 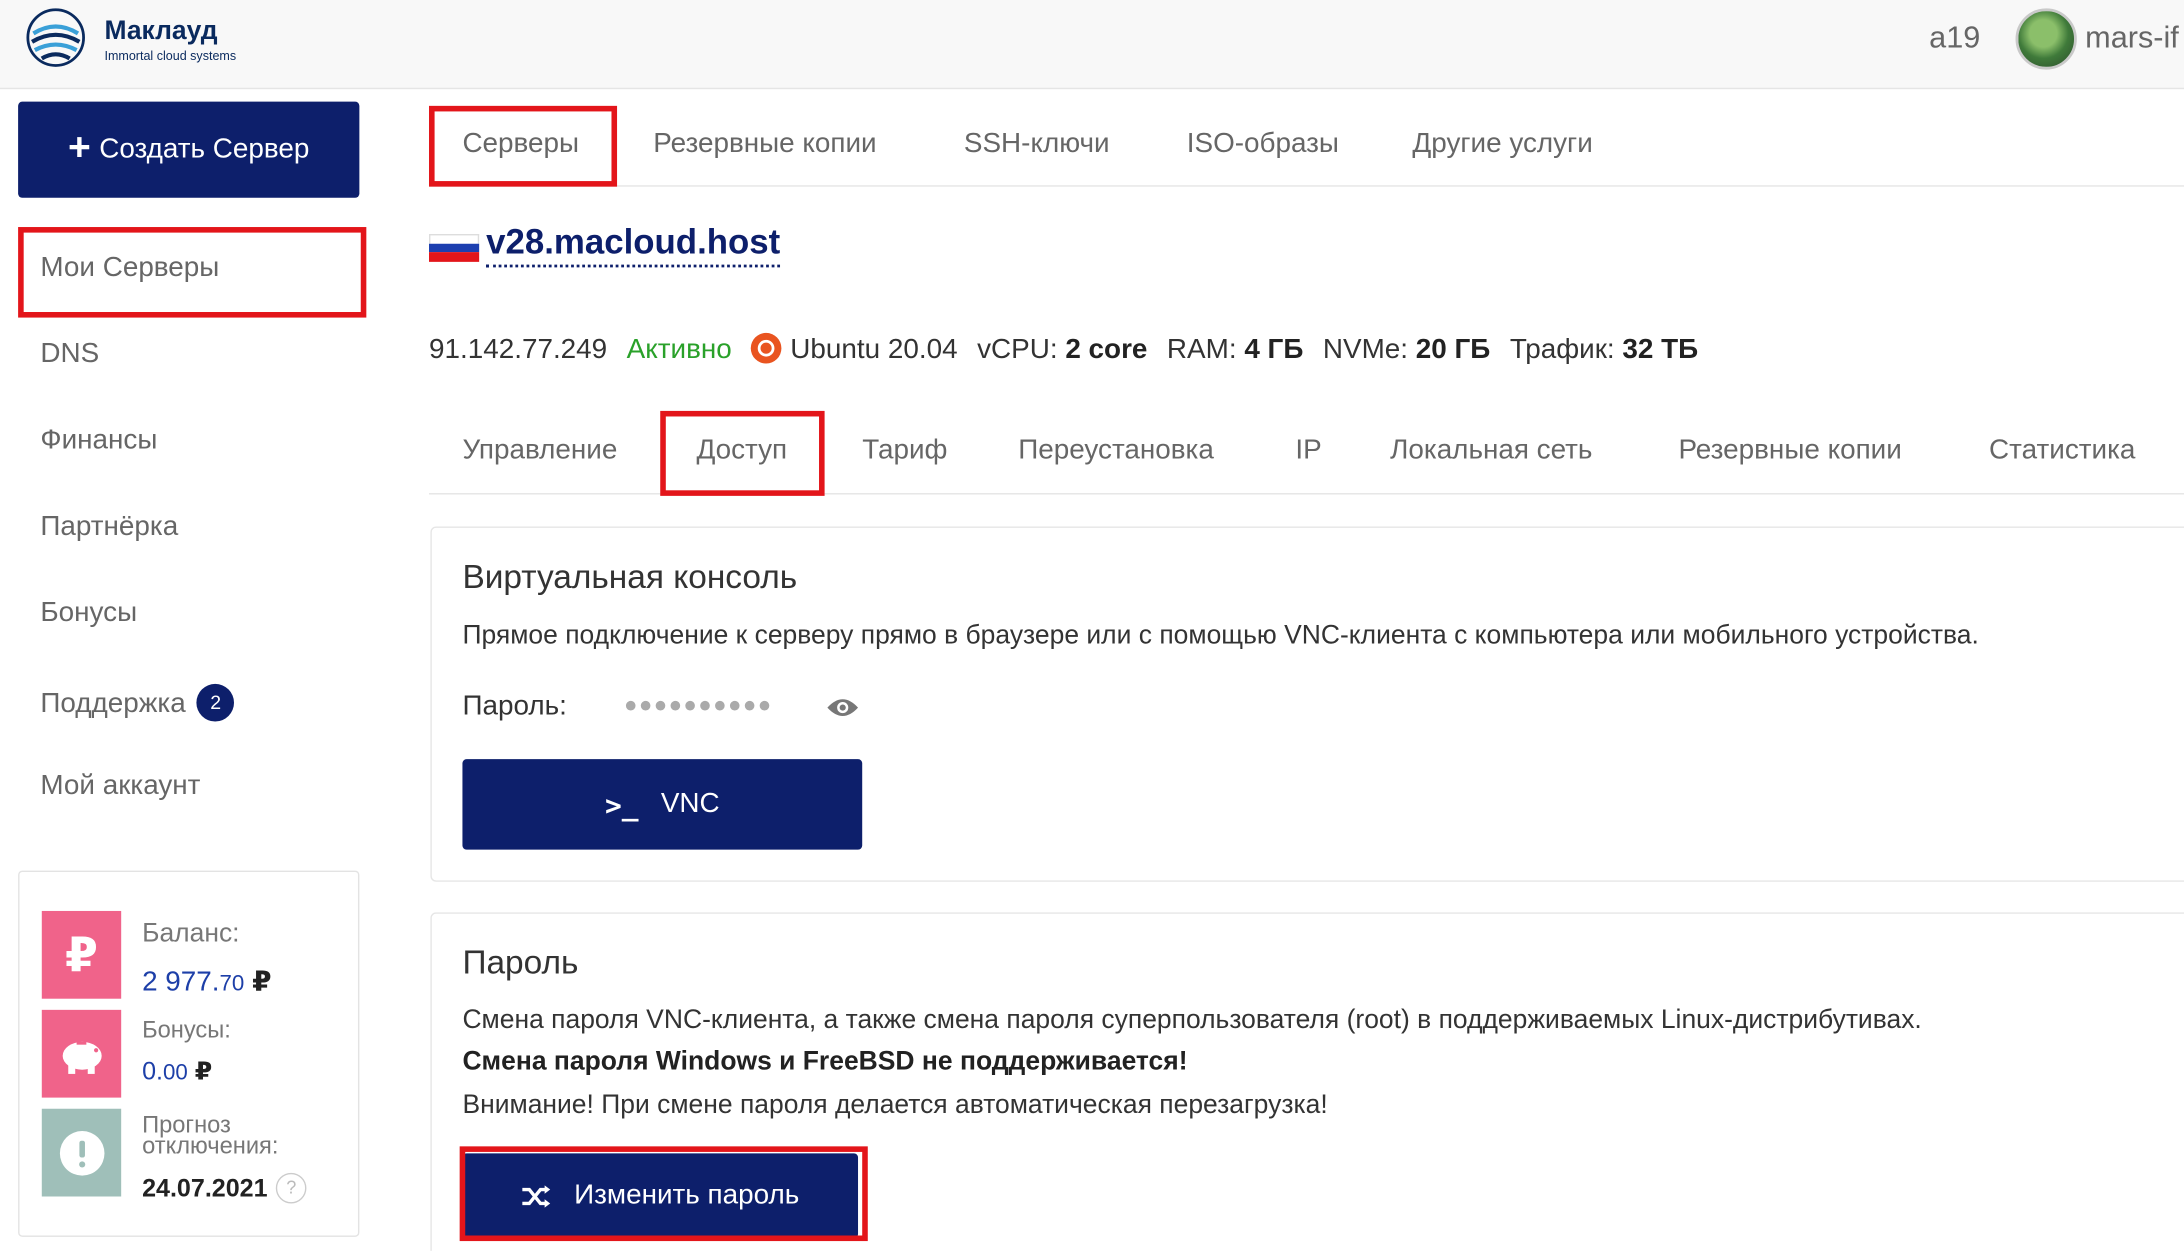 I want to click on server-status: Активно, so click(x=679, y=349).